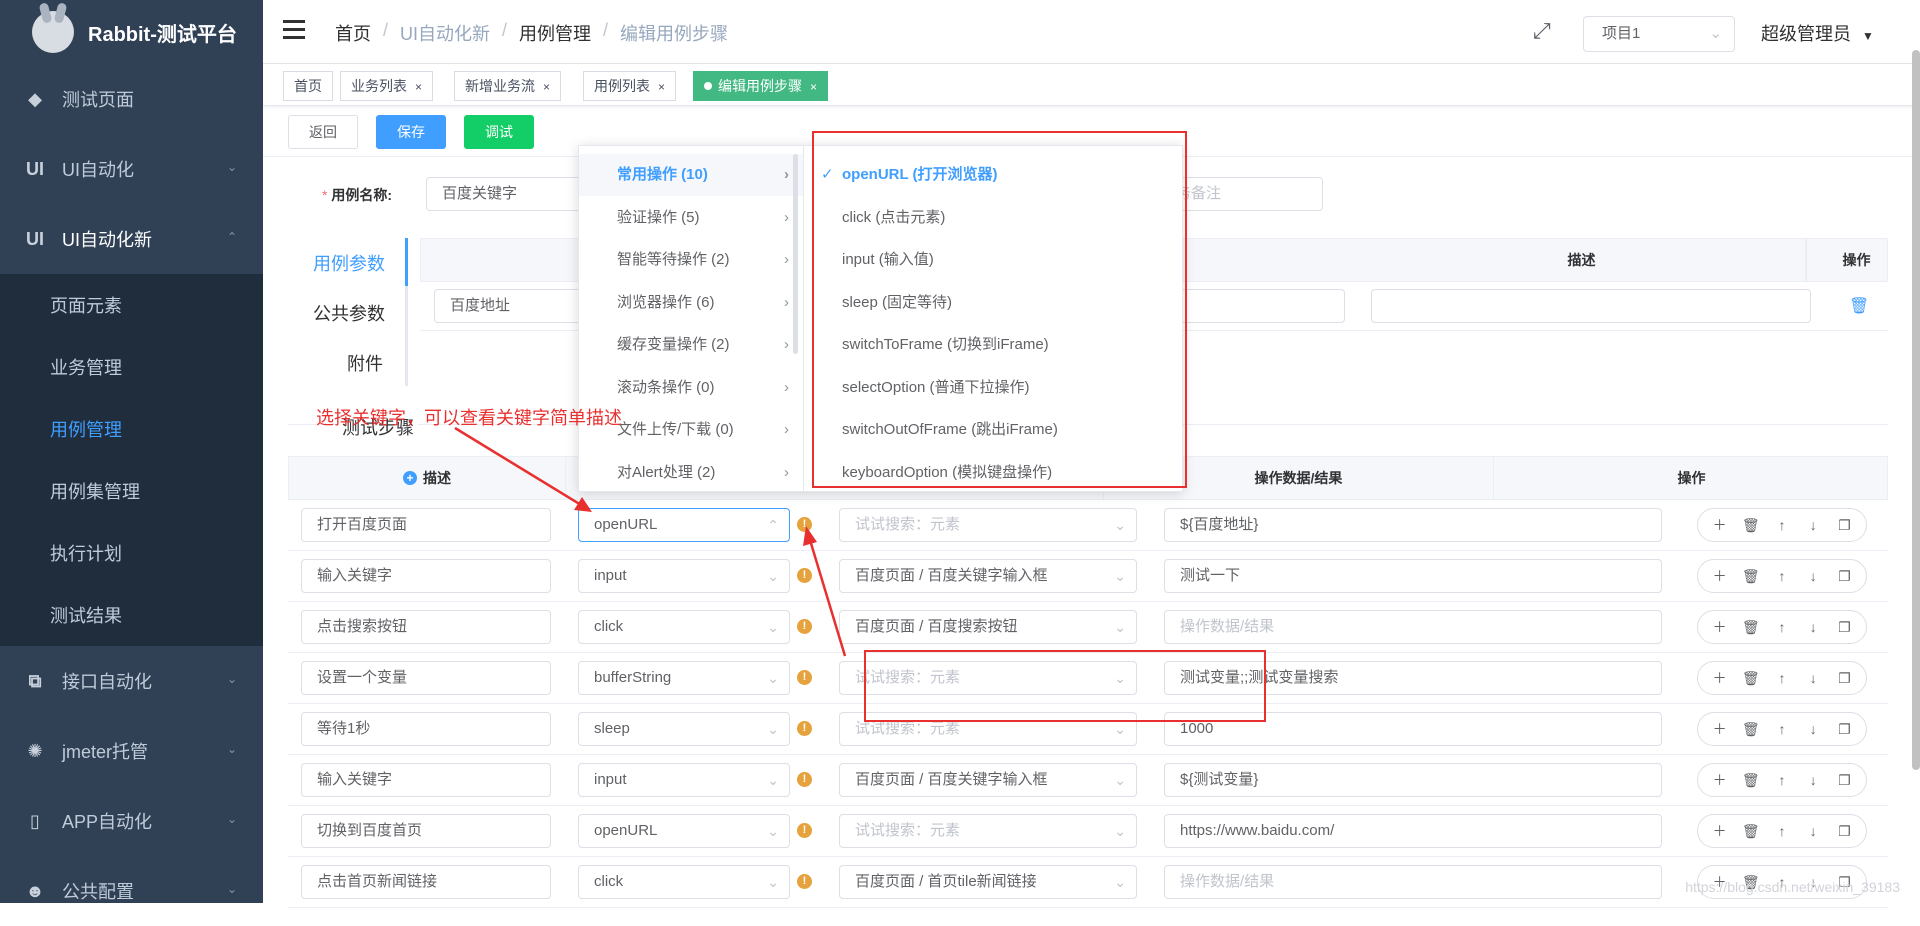 This screenshot has width=1920, height=926. I want to click on divider, so click(1088, 907).